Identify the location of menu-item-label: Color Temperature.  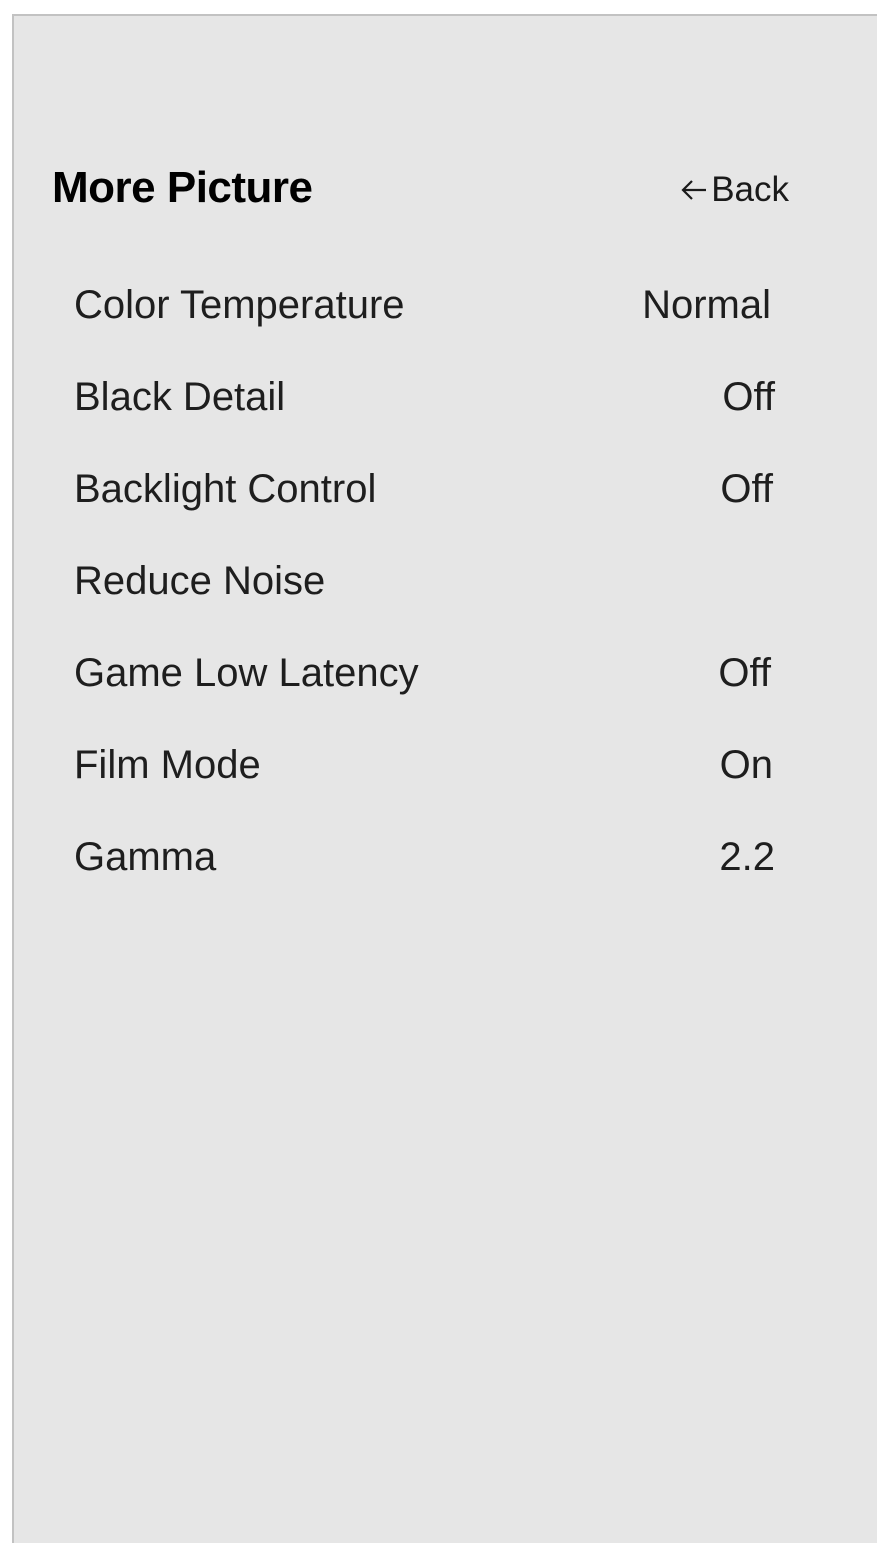
(239, 305).